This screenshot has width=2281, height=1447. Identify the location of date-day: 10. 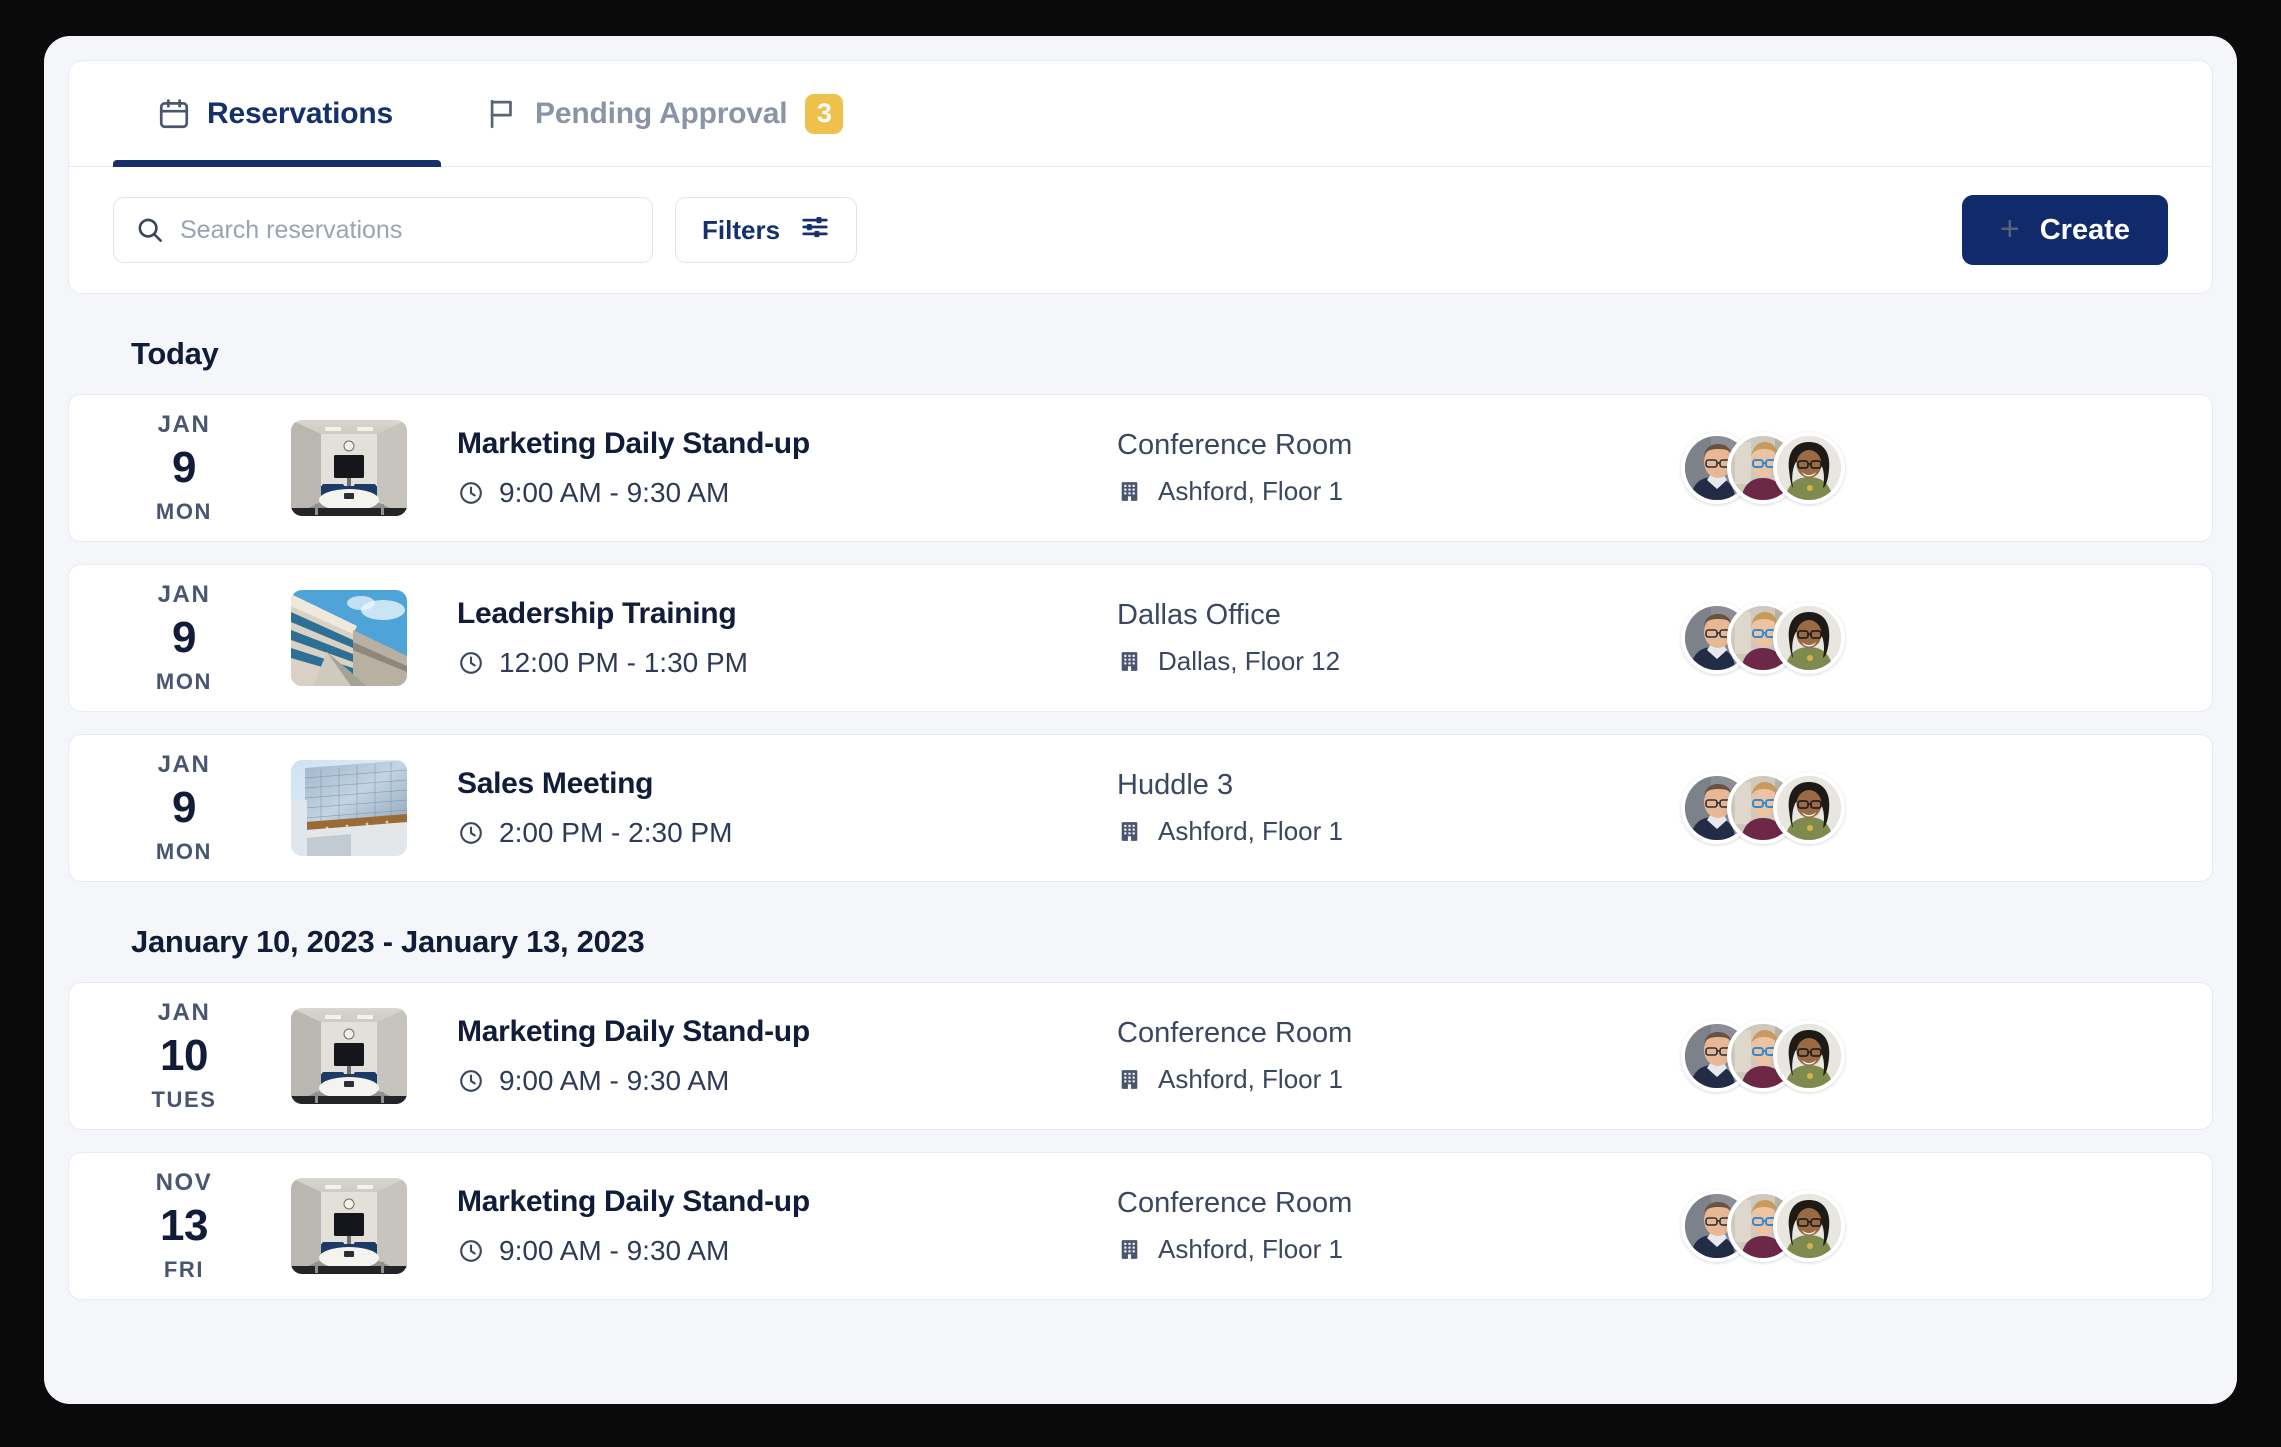
(184, 1055).